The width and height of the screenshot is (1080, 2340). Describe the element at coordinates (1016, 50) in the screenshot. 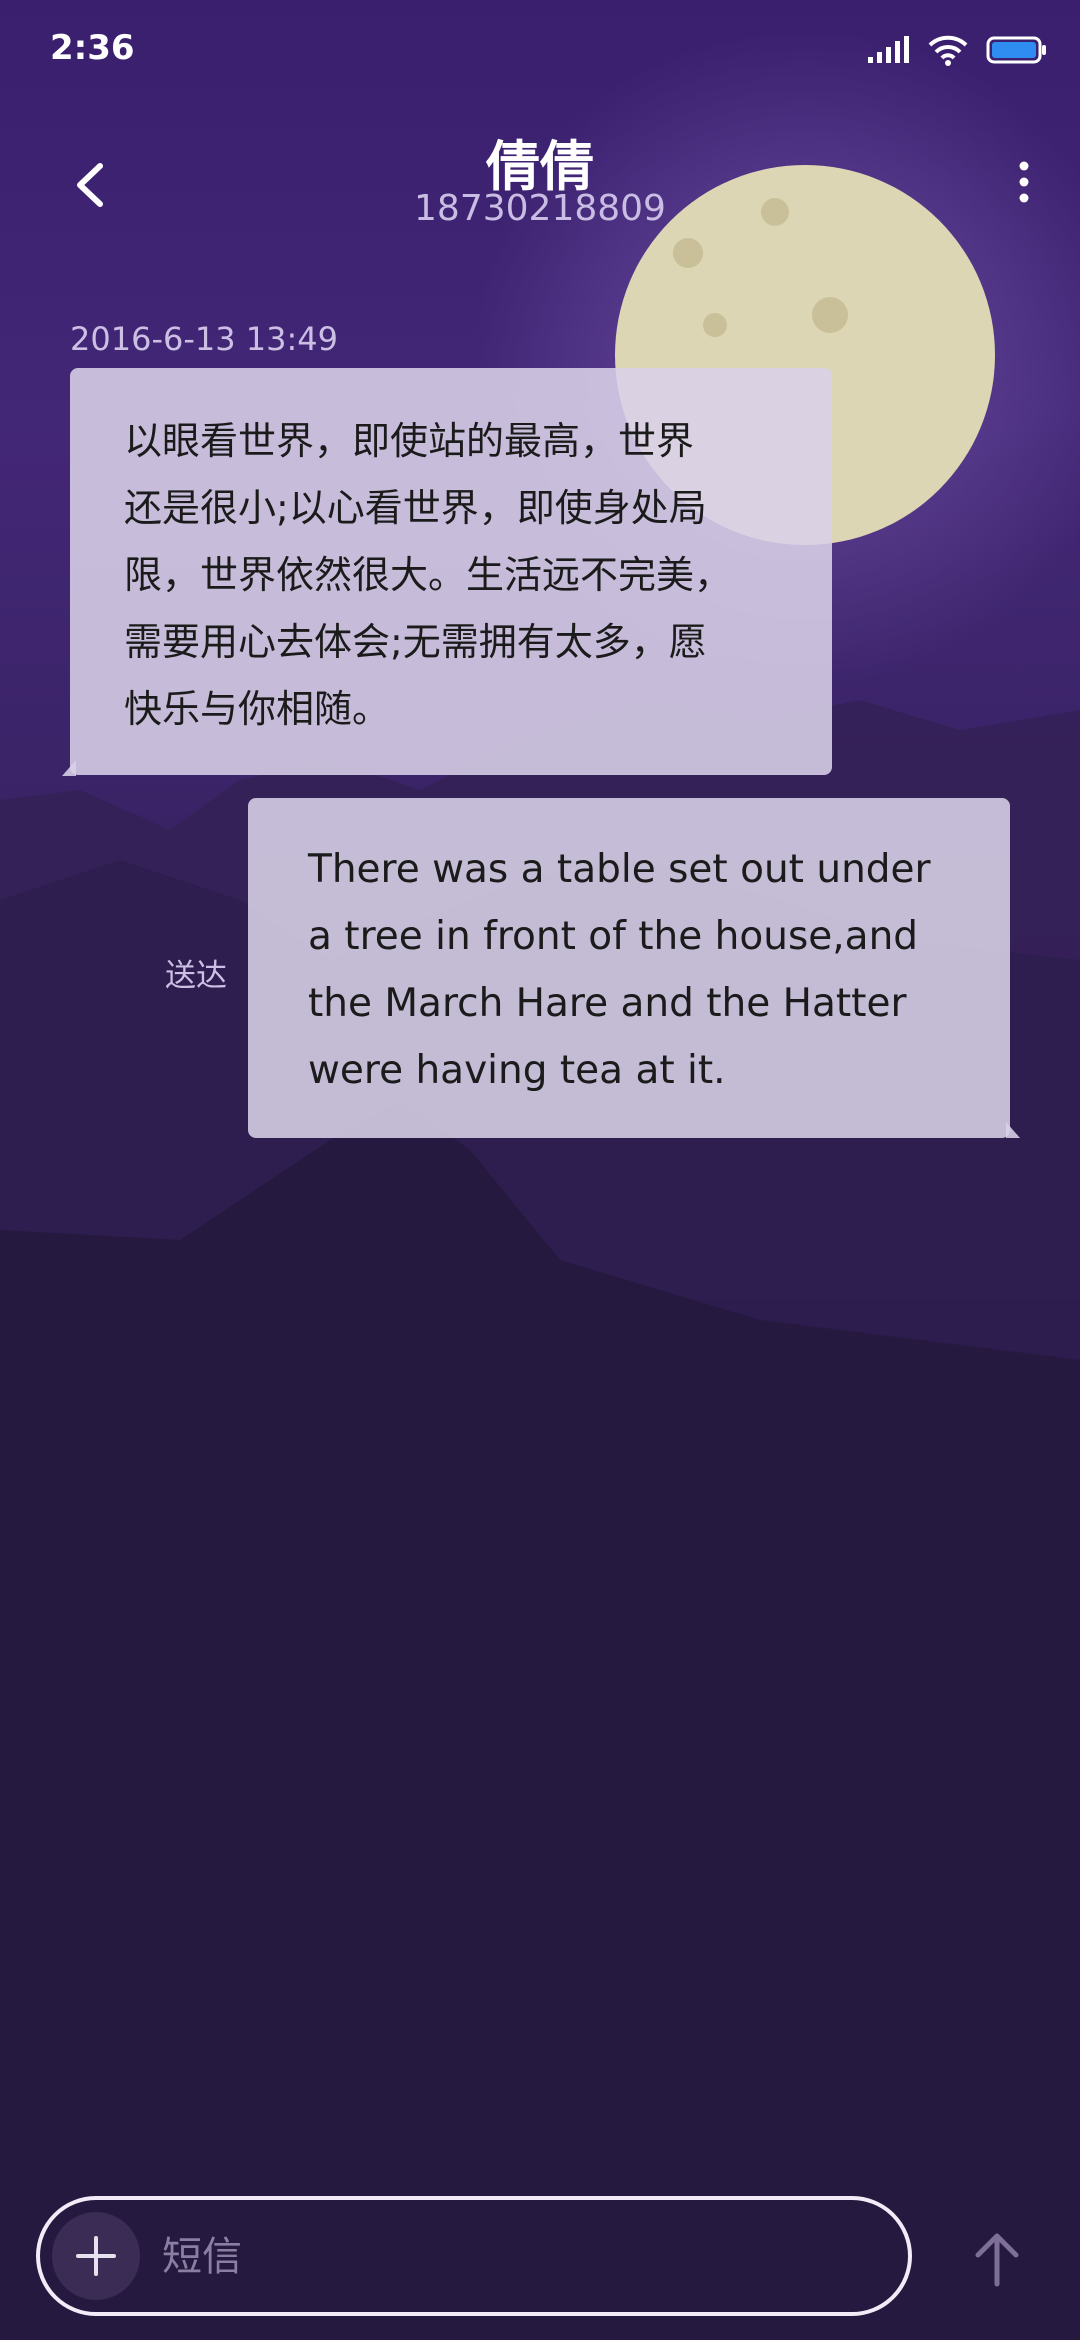

I see `battery-icon` at that location.